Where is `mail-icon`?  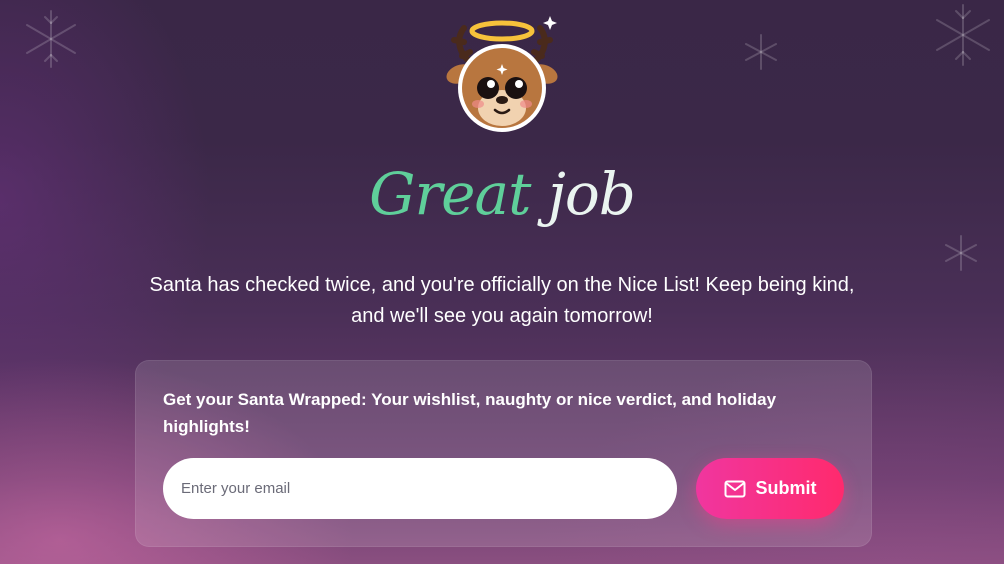
mail-icon is located at coordinates (734, 488).